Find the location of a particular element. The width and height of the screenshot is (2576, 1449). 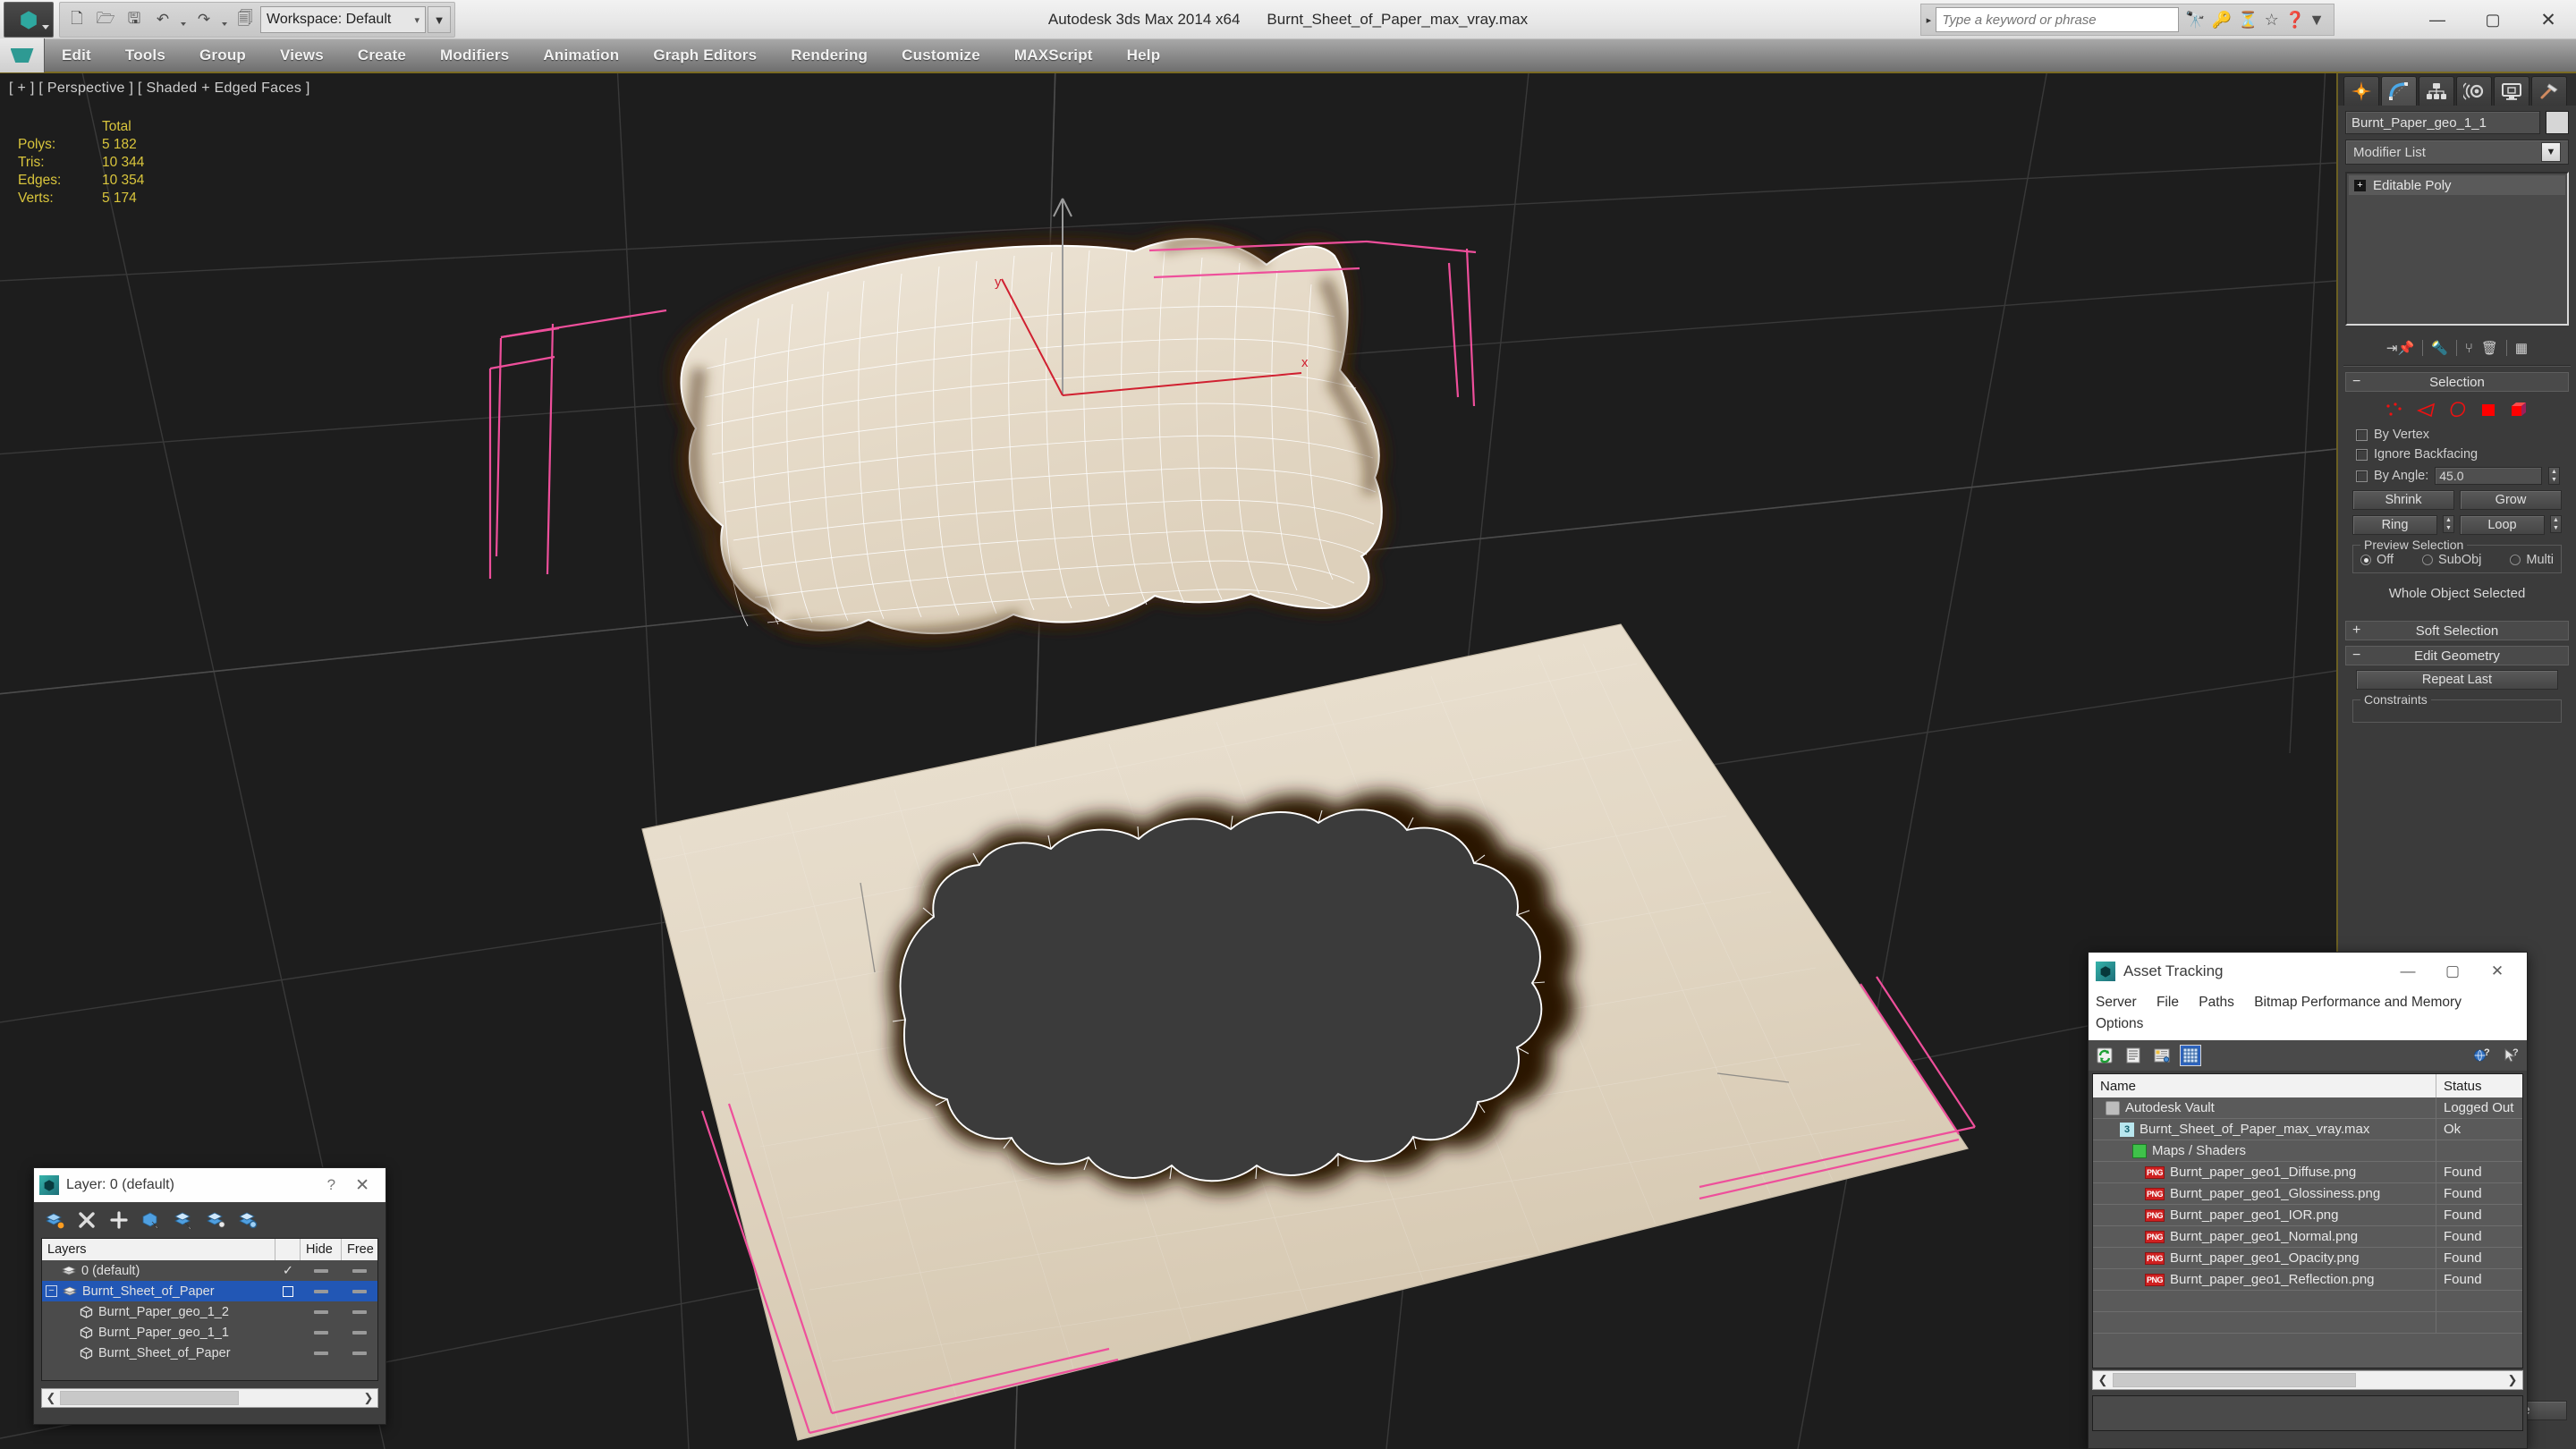

app-menu-icon is located at coordinates (22, 55).